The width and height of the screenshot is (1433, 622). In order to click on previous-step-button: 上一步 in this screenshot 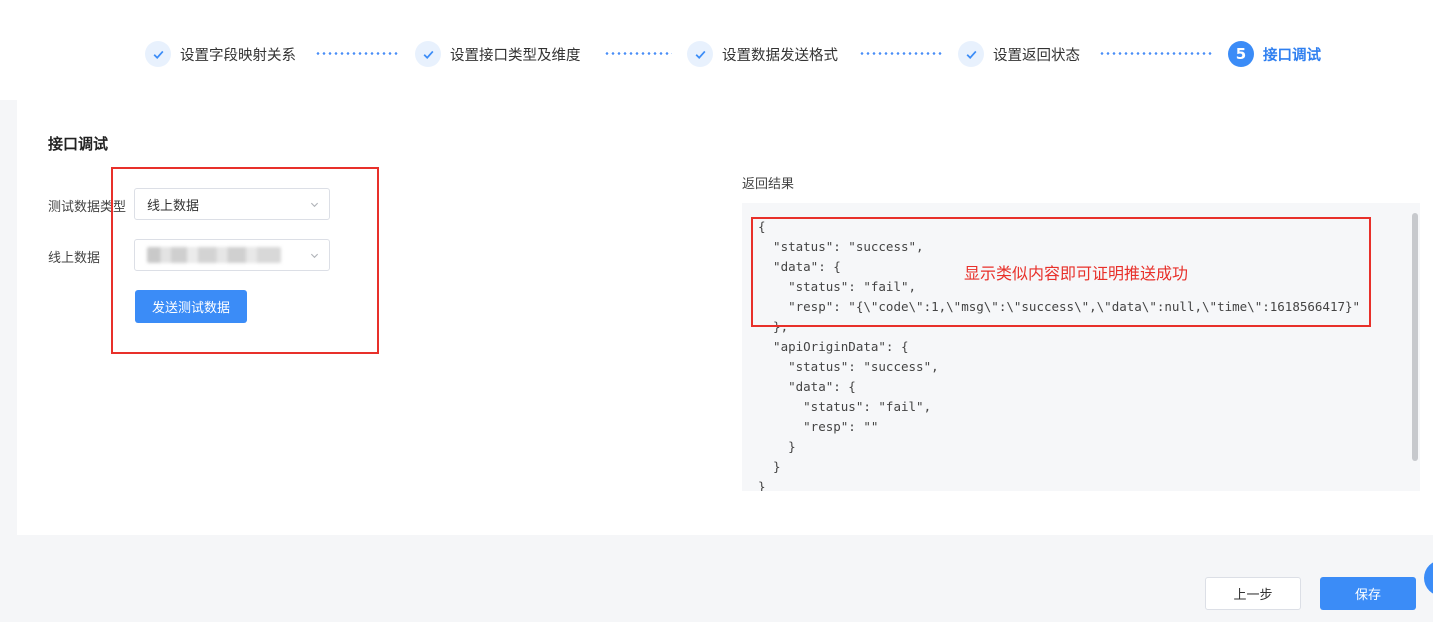, I will do `click(1253, 593)`.